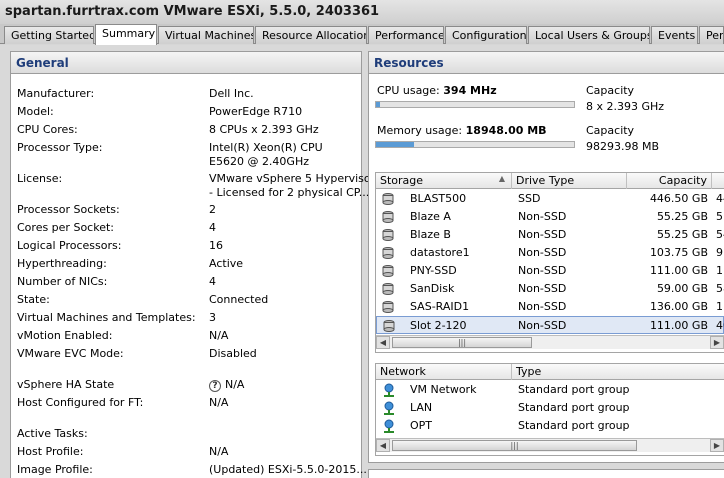  I want to click on tab-configuration: Configuration, so click(486, 35).